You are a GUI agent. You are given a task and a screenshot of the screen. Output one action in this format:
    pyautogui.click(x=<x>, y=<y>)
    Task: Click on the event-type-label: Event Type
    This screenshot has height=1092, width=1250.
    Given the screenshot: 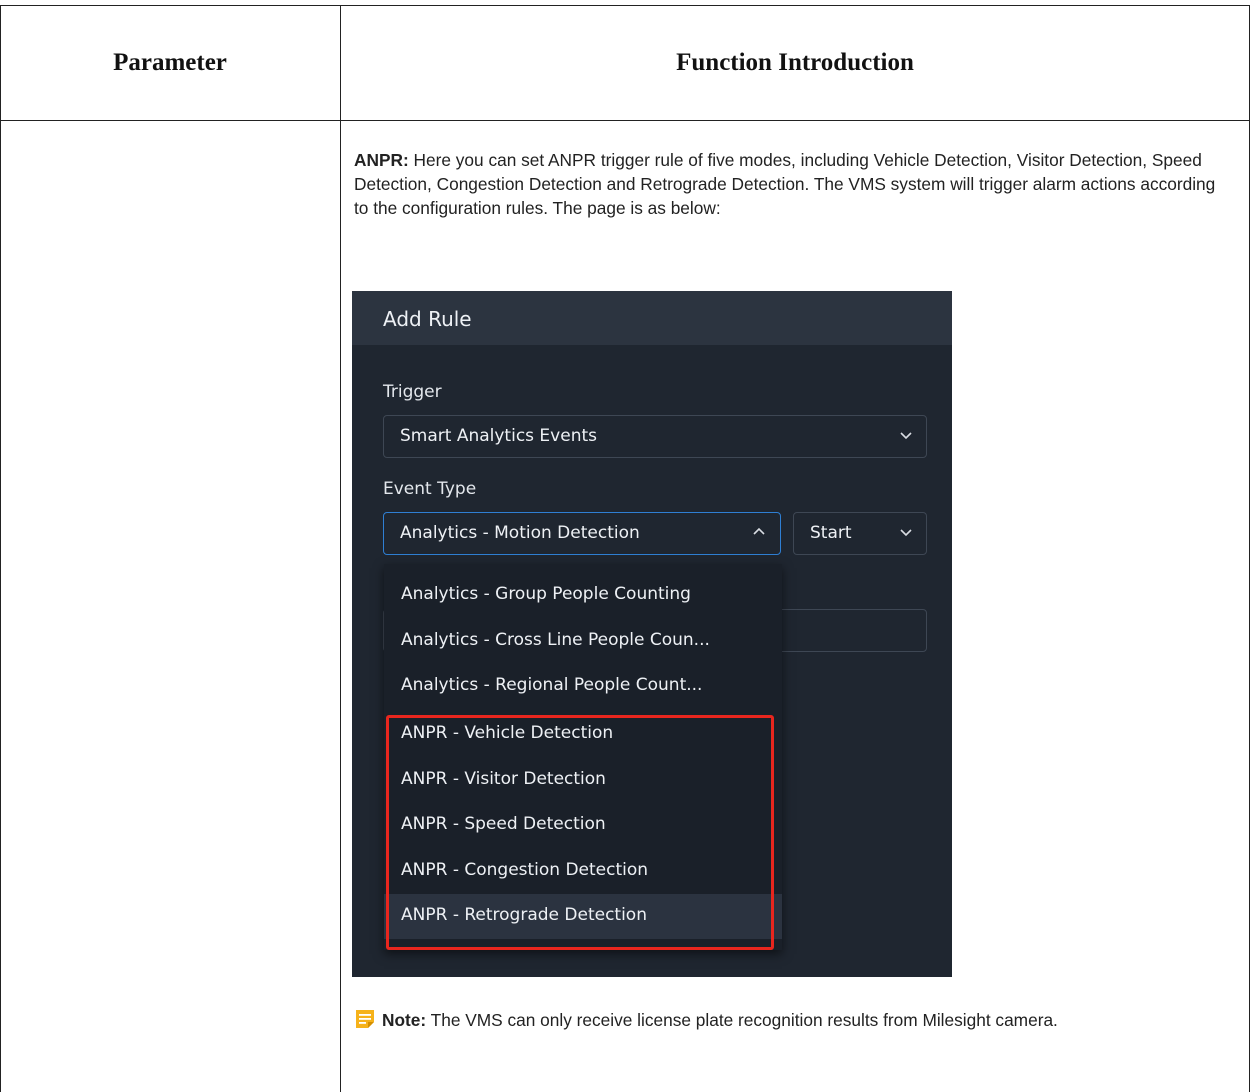 What is the action you would take?
    pyautogui.click(x=430, y=489)
    